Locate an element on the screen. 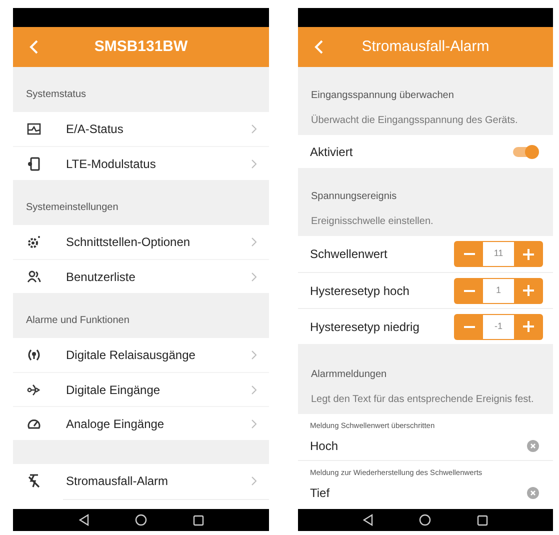 The height and width of the screenshot is (535, 559). phone-module-icon is located at coordinates (34, 163).